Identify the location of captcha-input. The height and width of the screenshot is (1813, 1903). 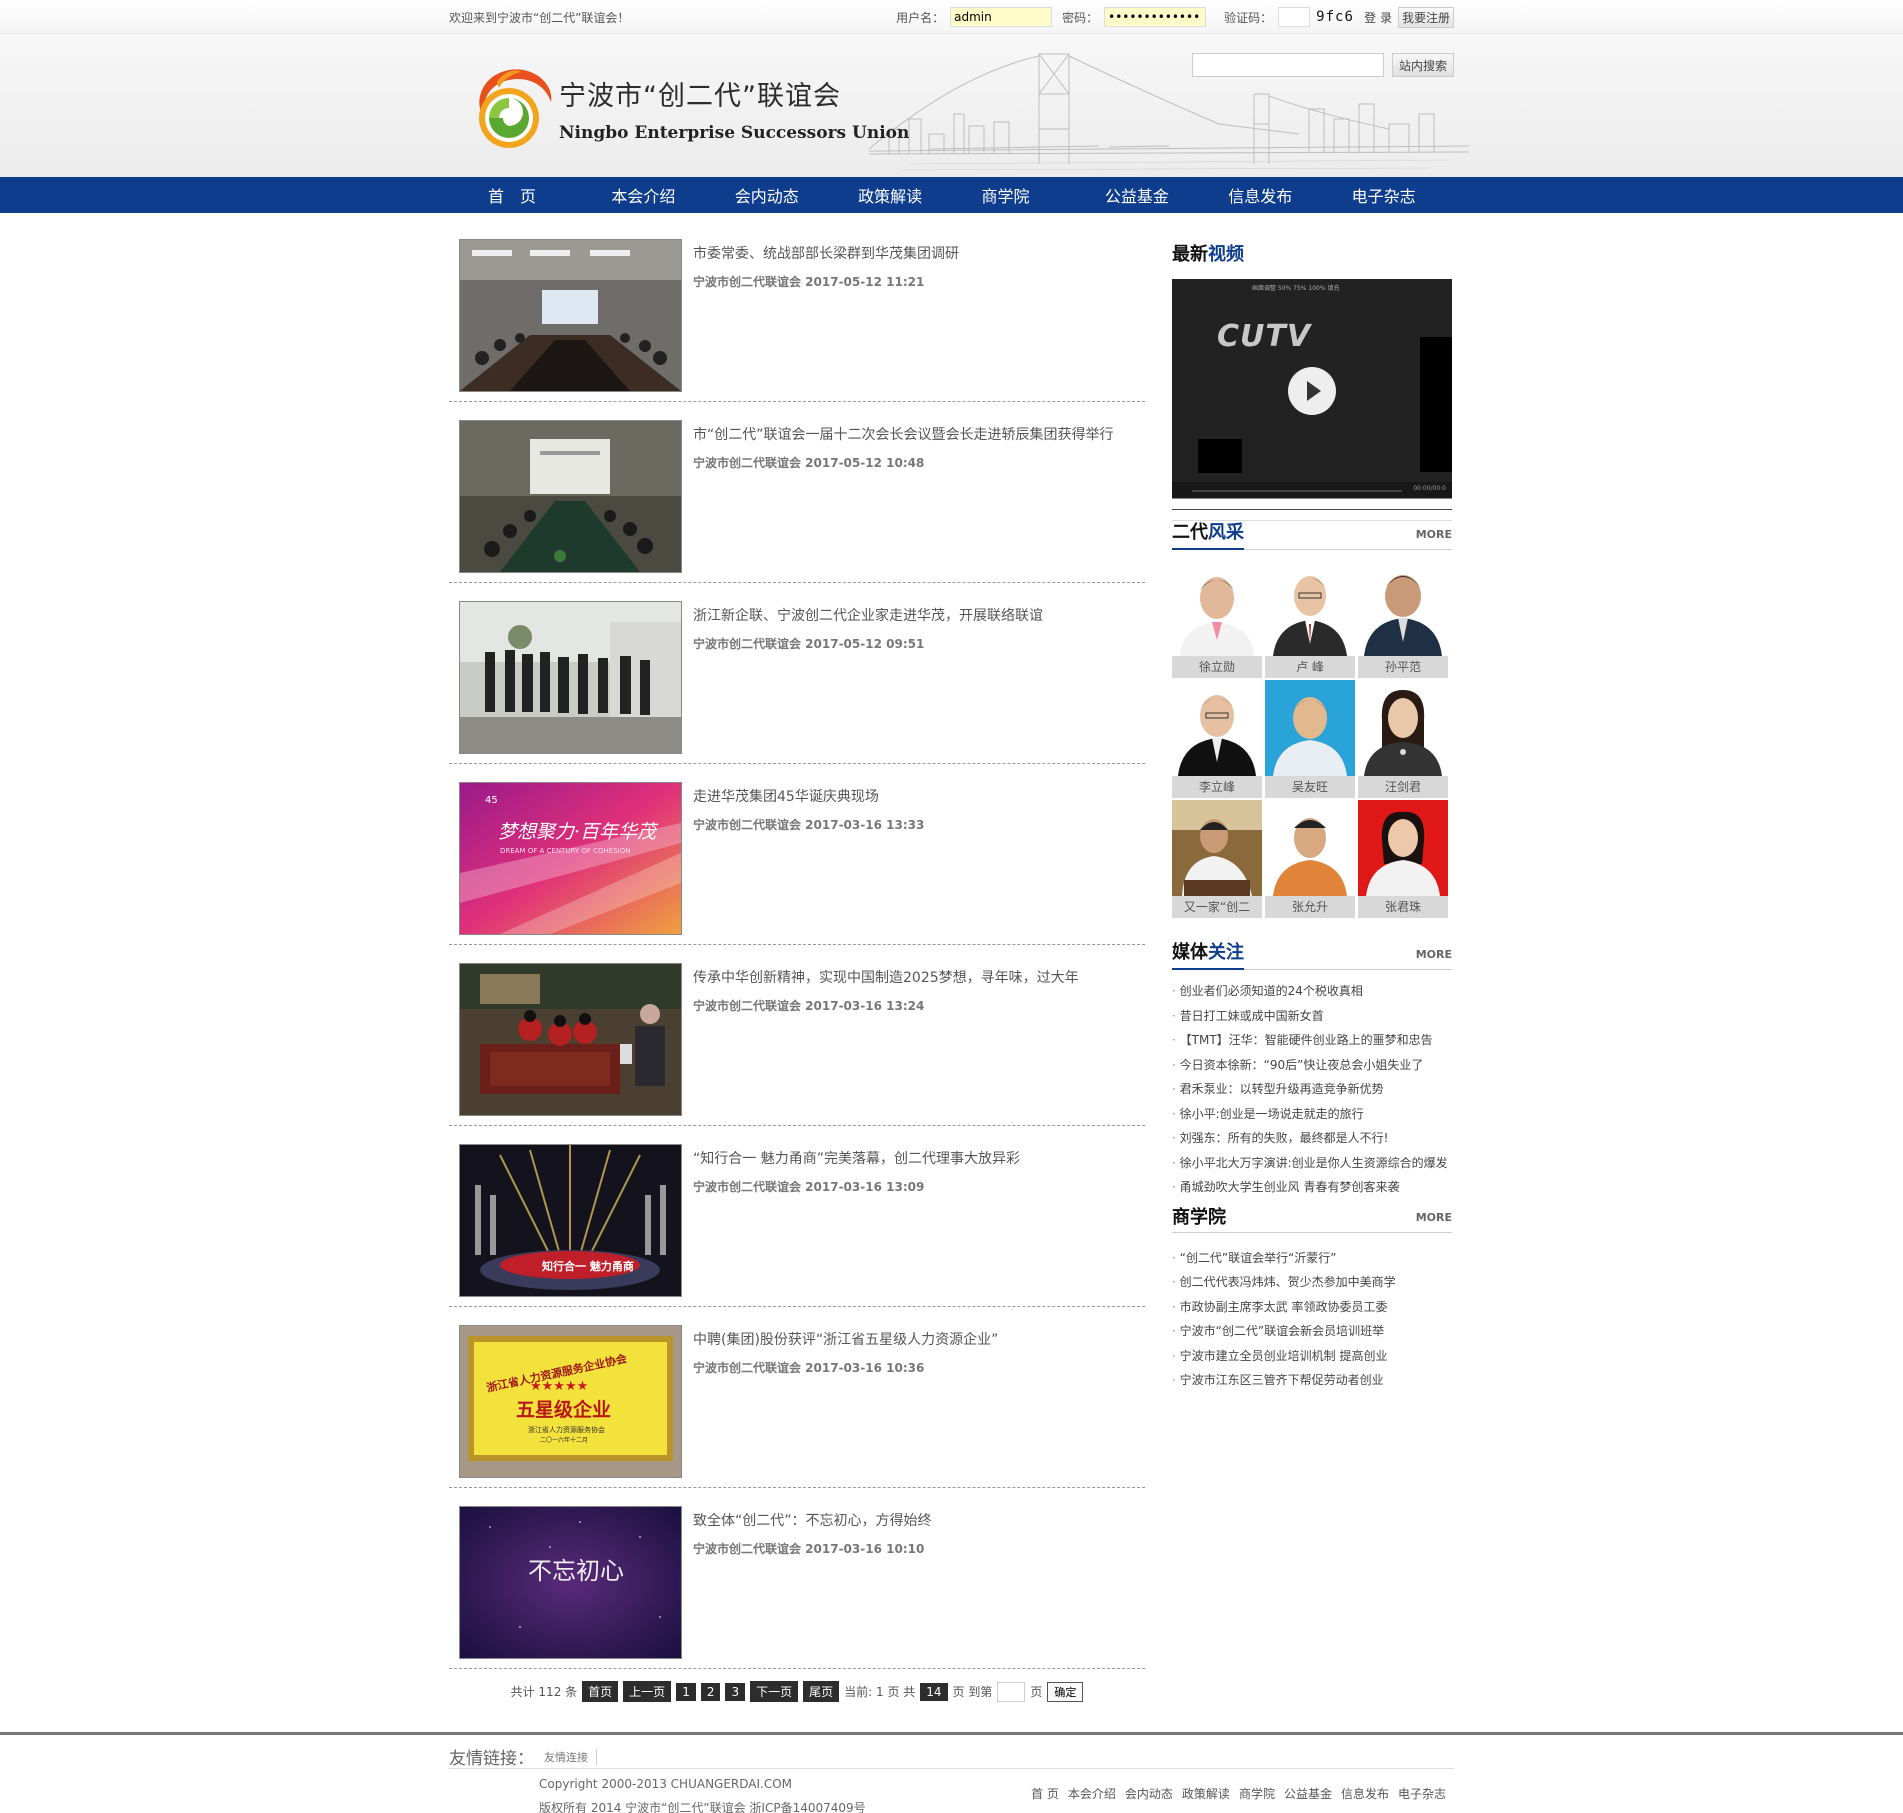
(1294, 17).